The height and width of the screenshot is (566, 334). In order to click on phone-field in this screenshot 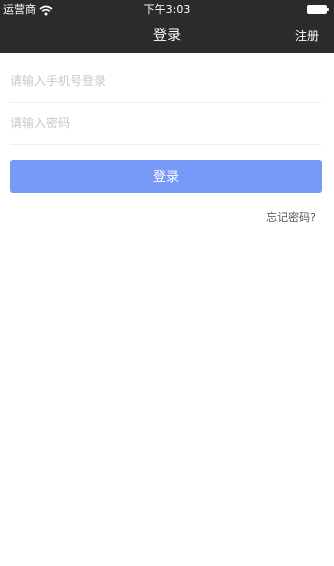, I will do `click(165, 81)`.